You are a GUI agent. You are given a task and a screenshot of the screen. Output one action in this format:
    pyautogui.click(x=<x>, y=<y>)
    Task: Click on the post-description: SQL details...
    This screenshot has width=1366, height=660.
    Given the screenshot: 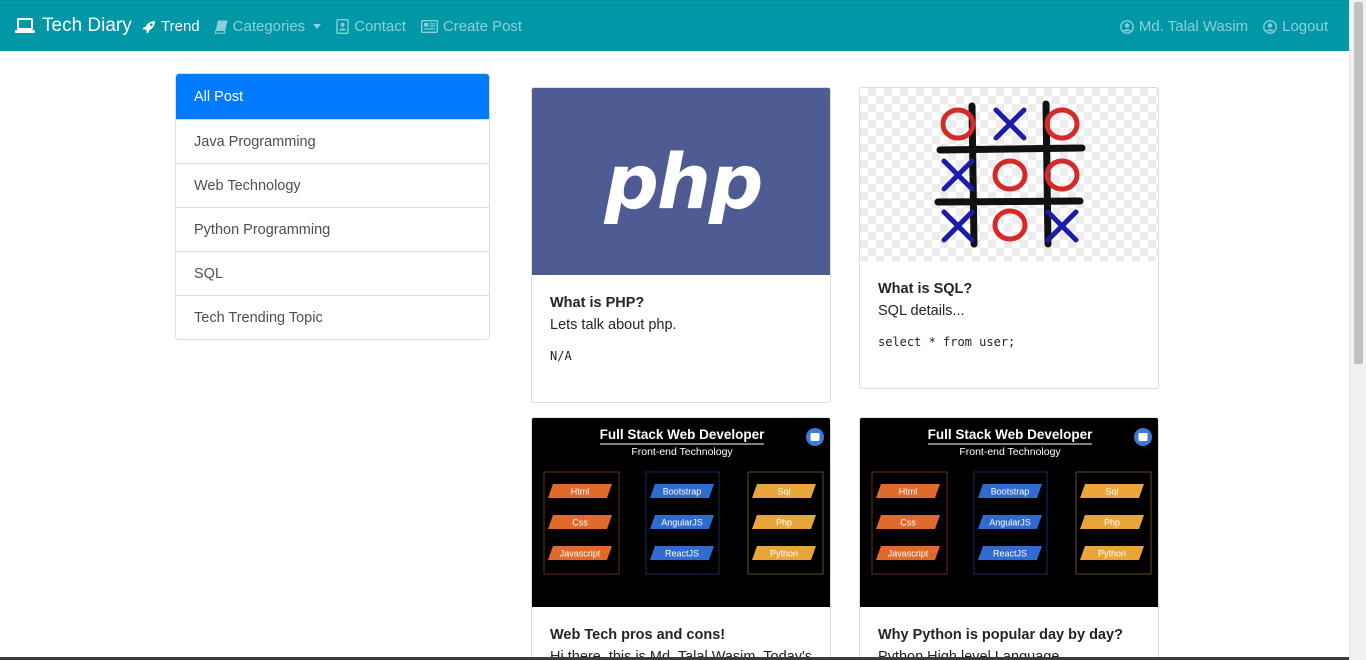 What is the action you would take?
    pyautogui.click(x=921, y=311)
    